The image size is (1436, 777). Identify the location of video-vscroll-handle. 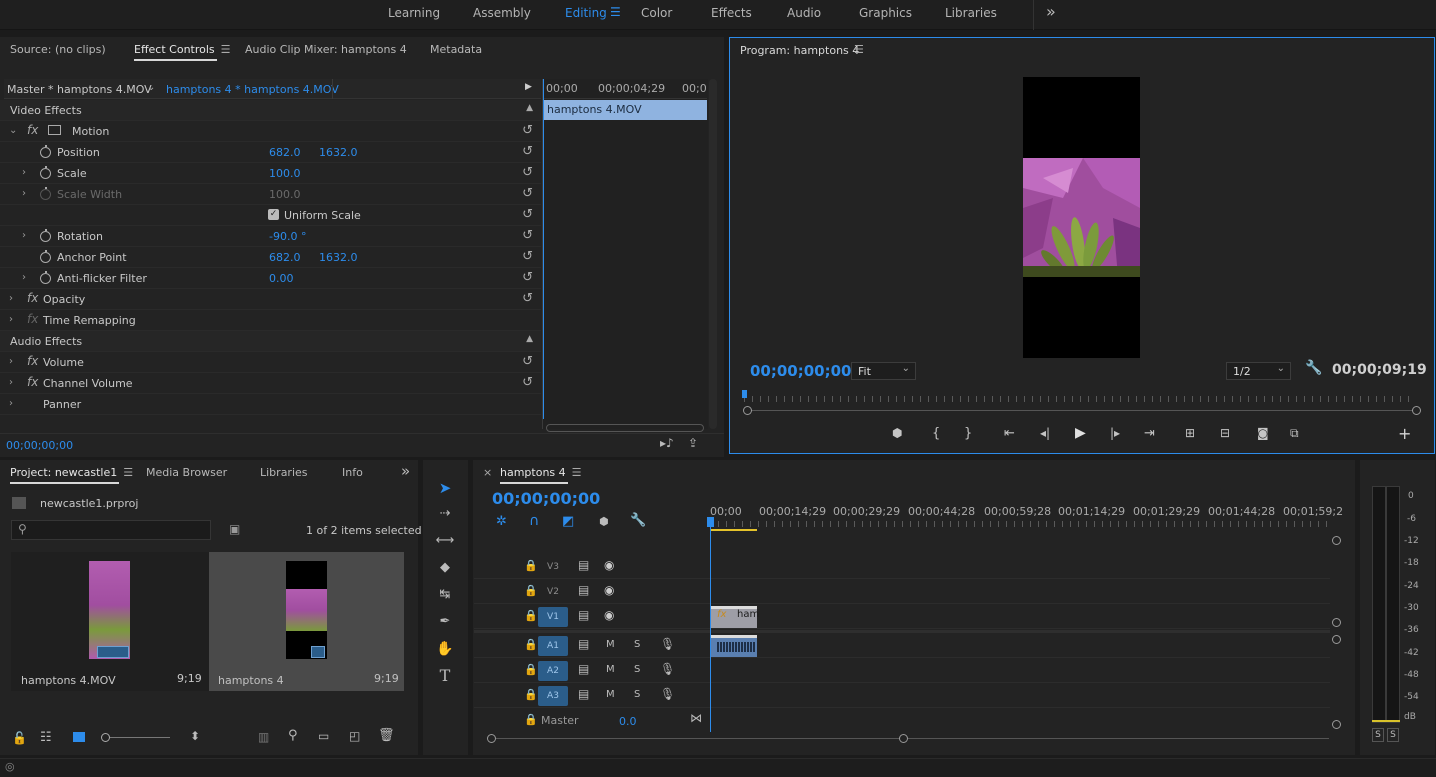
(1336, 540).